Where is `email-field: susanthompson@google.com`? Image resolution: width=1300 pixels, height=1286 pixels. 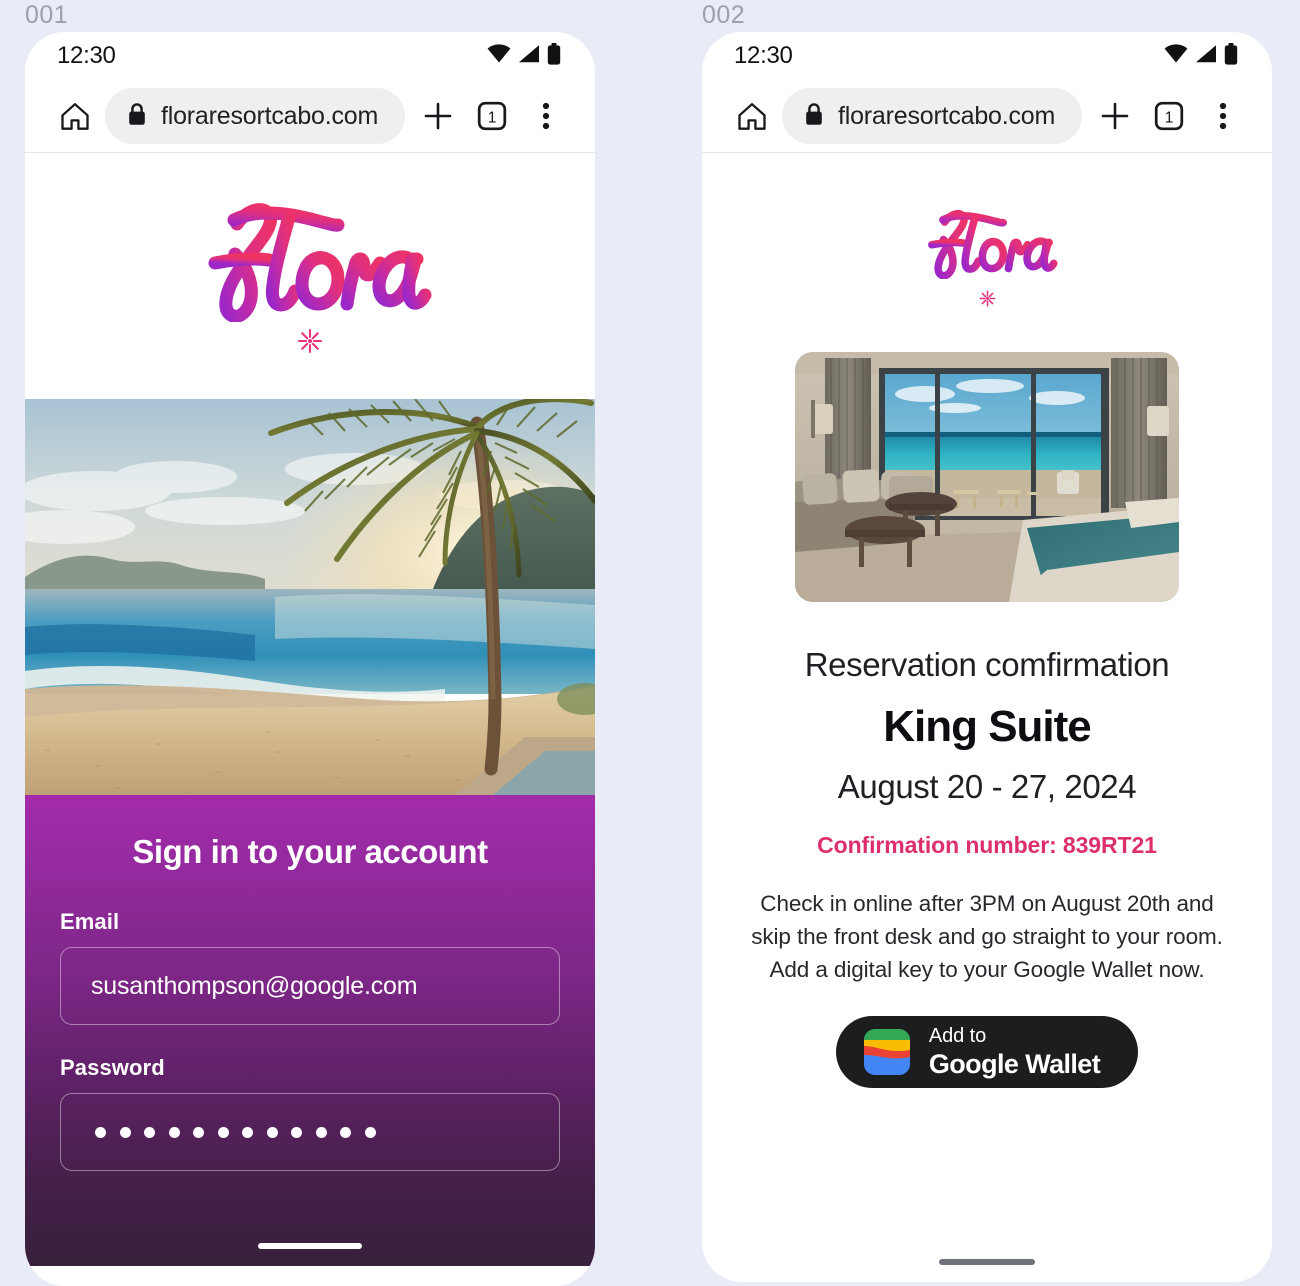 email-field: susanthompson@google.com is located at coordinates (310, 986).